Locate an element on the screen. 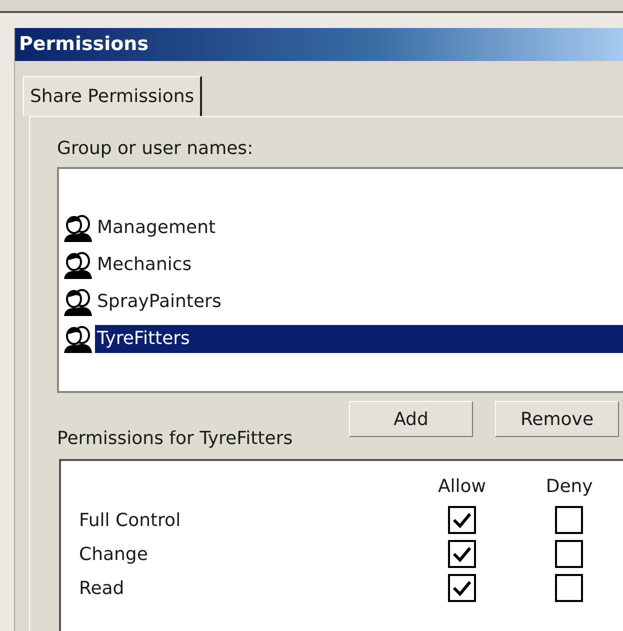 The width and height of the screenshot is (623, 631). window-title: Permissions is located at coordinates (319, 44).